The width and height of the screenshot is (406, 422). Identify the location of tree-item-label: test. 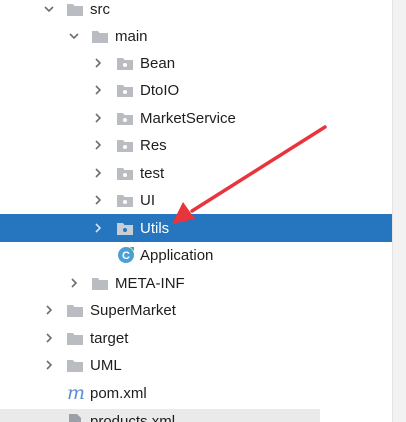
(152, 173).